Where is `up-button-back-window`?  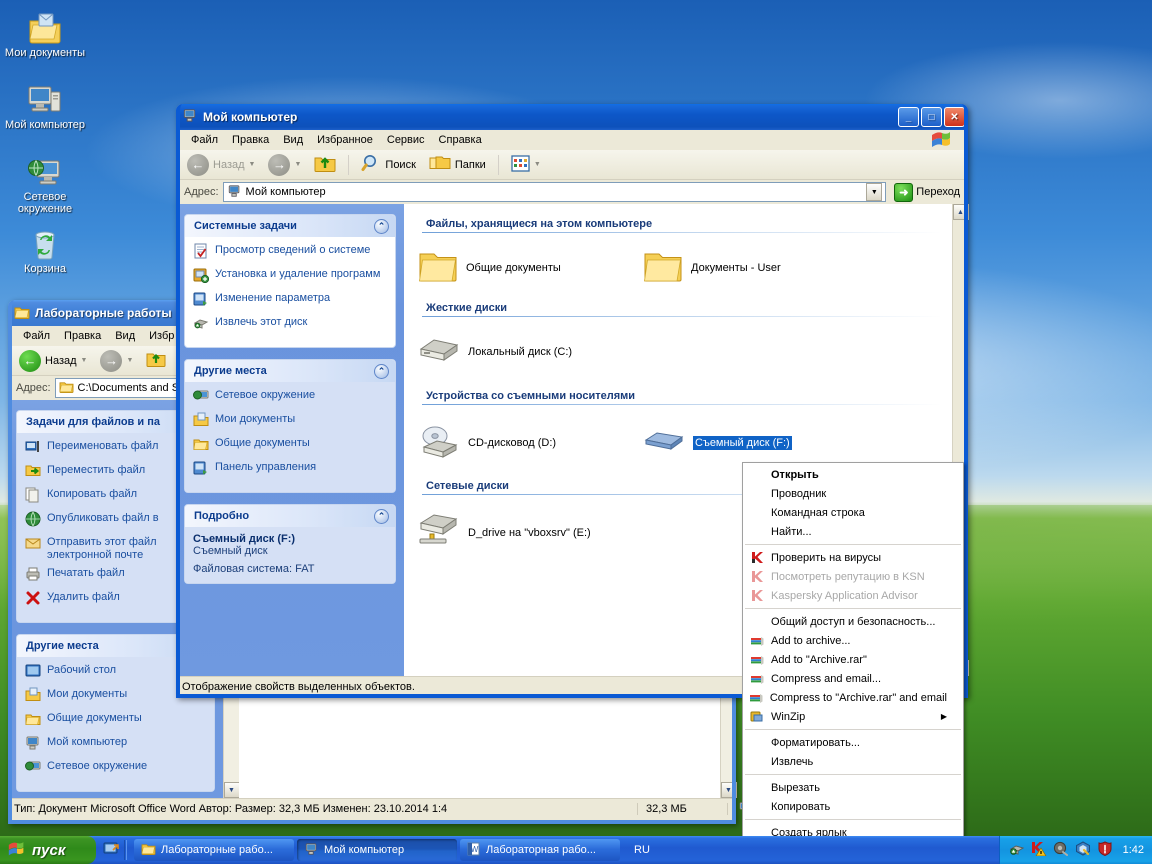
up-button-back-window is located at coordinates (156, 360).